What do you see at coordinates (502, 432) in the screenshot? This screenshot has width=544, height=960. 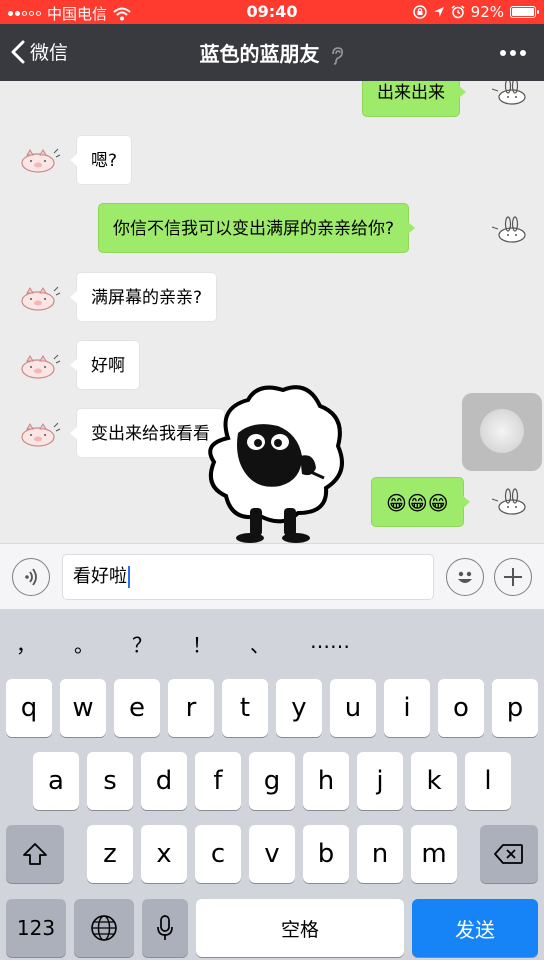 I see `sticker-message` at bounding box center [502, 432].